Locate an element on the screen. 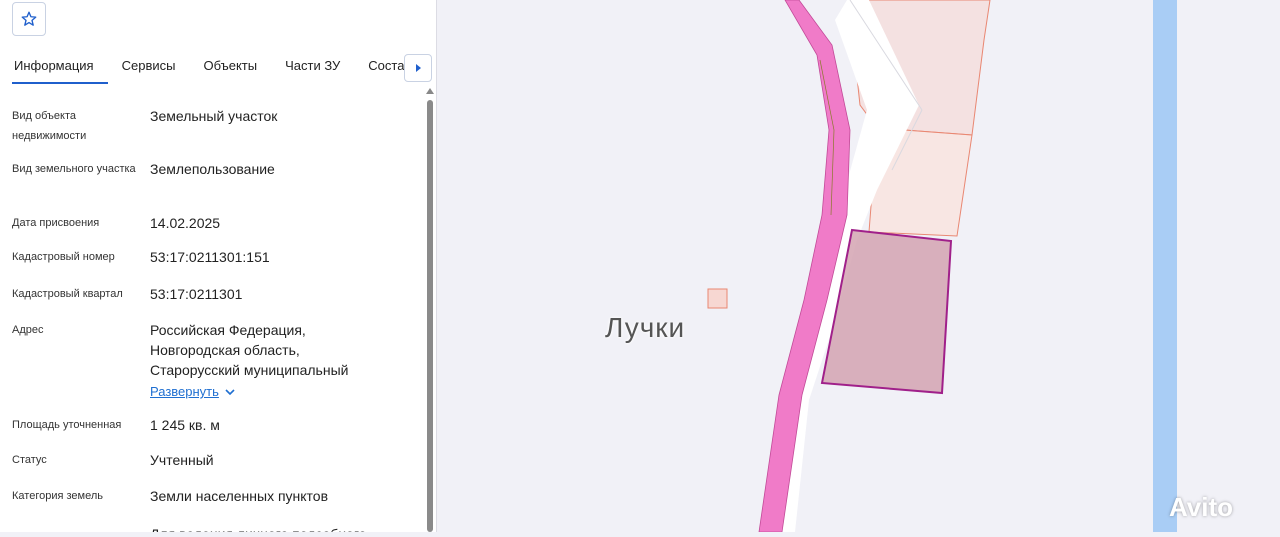  tab-objects: Объекты is located at coordinates (230, 66).